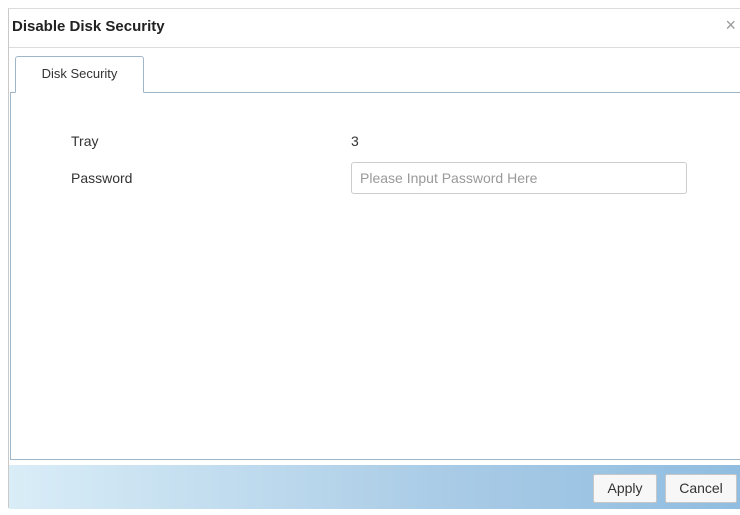 The width and height of the screenshot is (740, 515). What do you see at coordinates (519, 178) in the screenshot?
I see `password-input` at bounding box center [519, 178].